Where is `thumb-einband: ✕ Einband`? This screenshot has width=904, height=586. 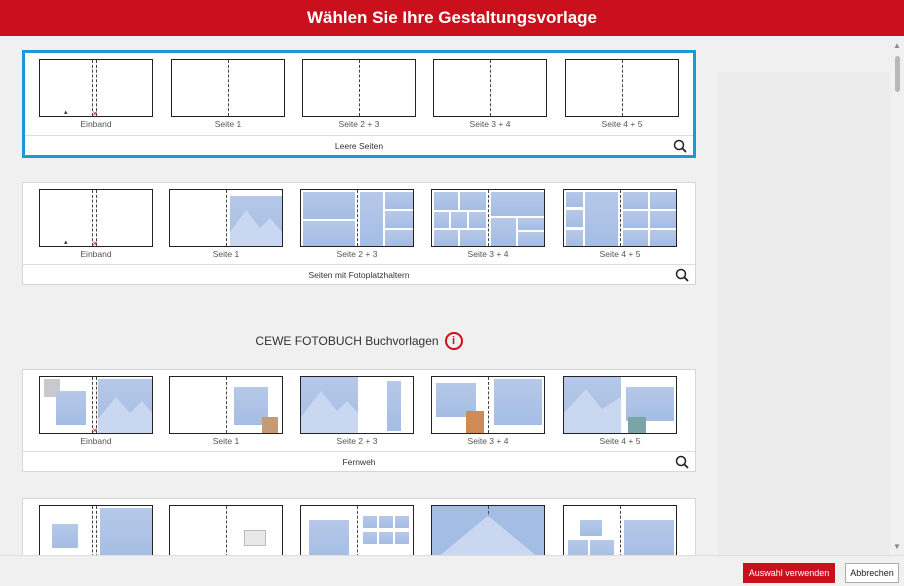 thumb-einband: ✕ Einband is located at coordinates (96, 411).